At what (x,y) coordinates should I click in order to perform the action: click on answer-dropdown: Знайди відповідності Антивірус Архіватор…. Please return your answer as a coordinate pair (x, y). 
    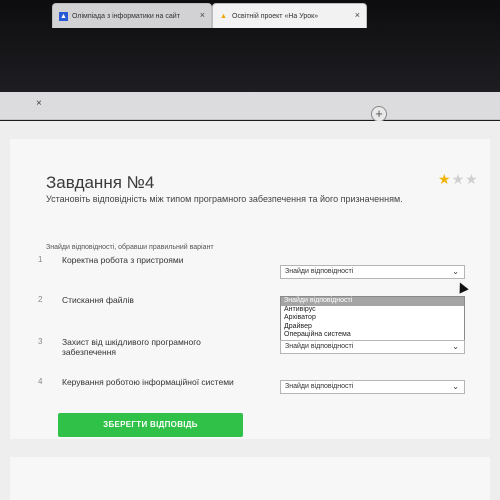
    Looking at the image, I should click on (372, 318).